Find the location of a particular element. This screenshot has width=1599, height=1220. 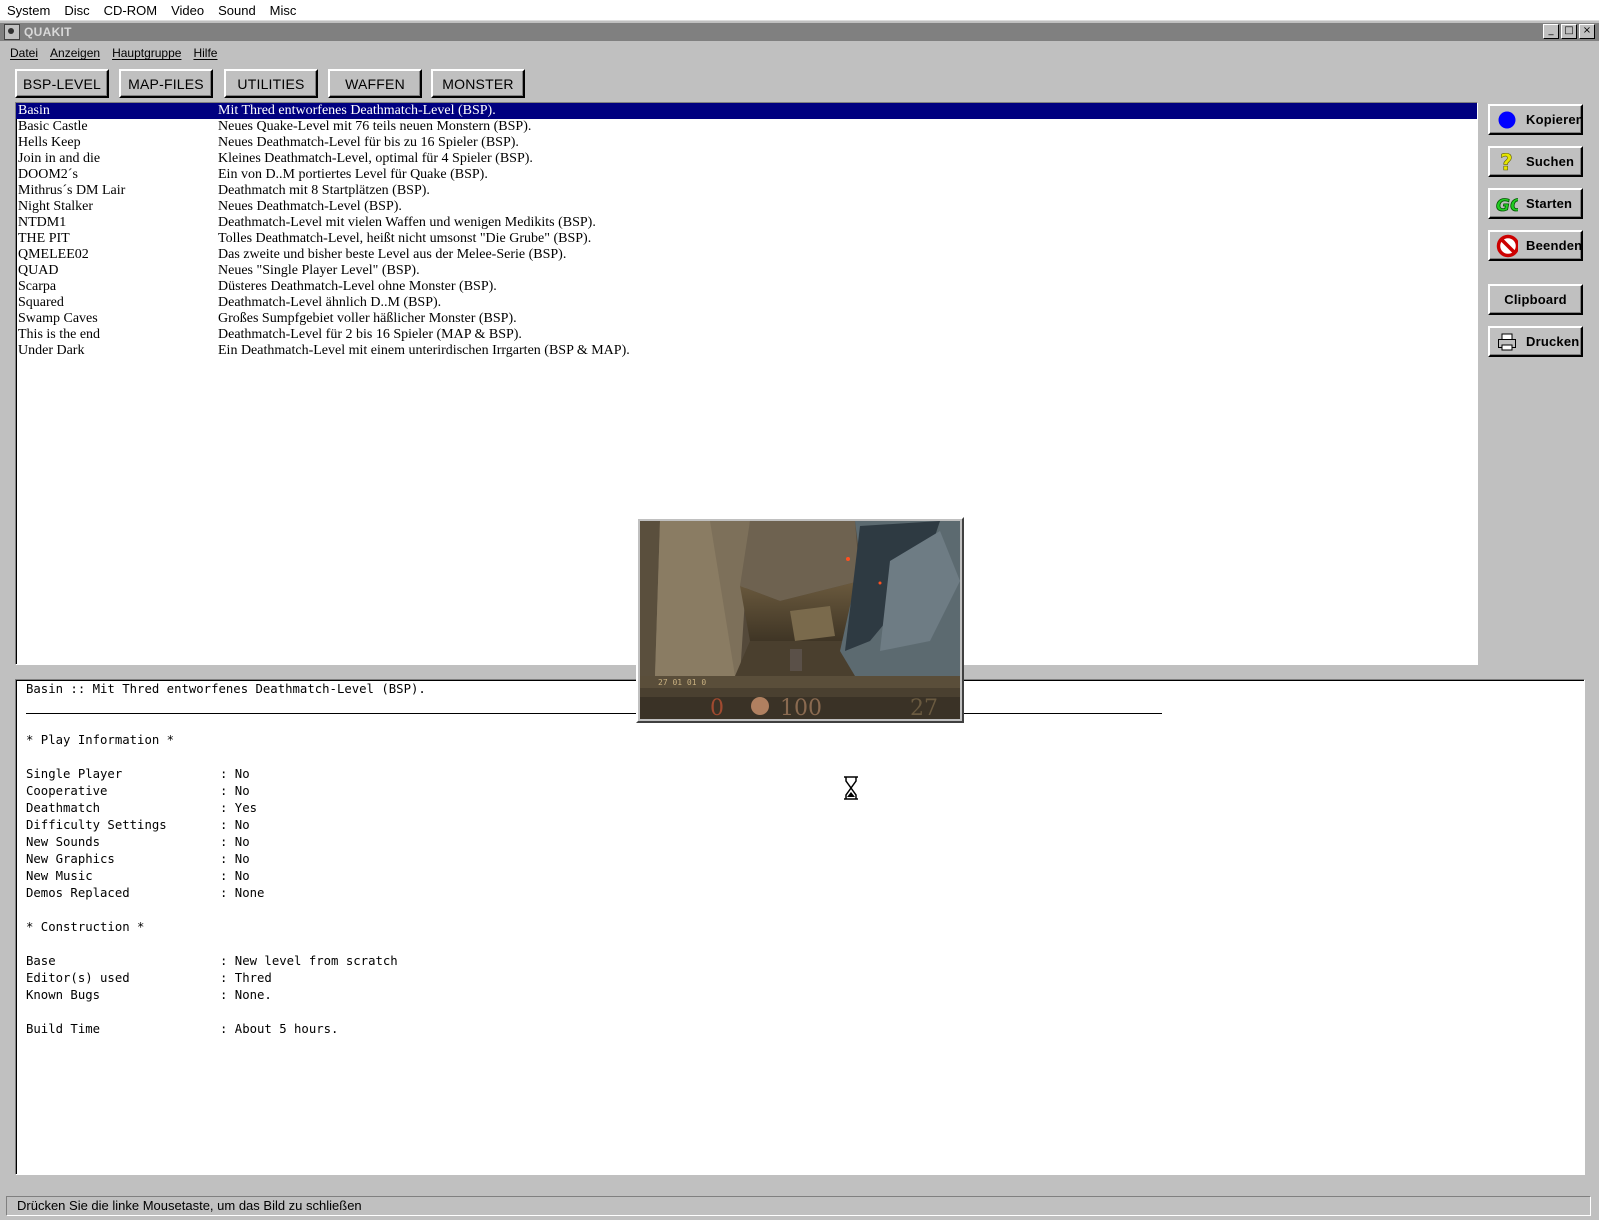

tab-map-files: MAP-FILES is located at coordinates (166, 83).